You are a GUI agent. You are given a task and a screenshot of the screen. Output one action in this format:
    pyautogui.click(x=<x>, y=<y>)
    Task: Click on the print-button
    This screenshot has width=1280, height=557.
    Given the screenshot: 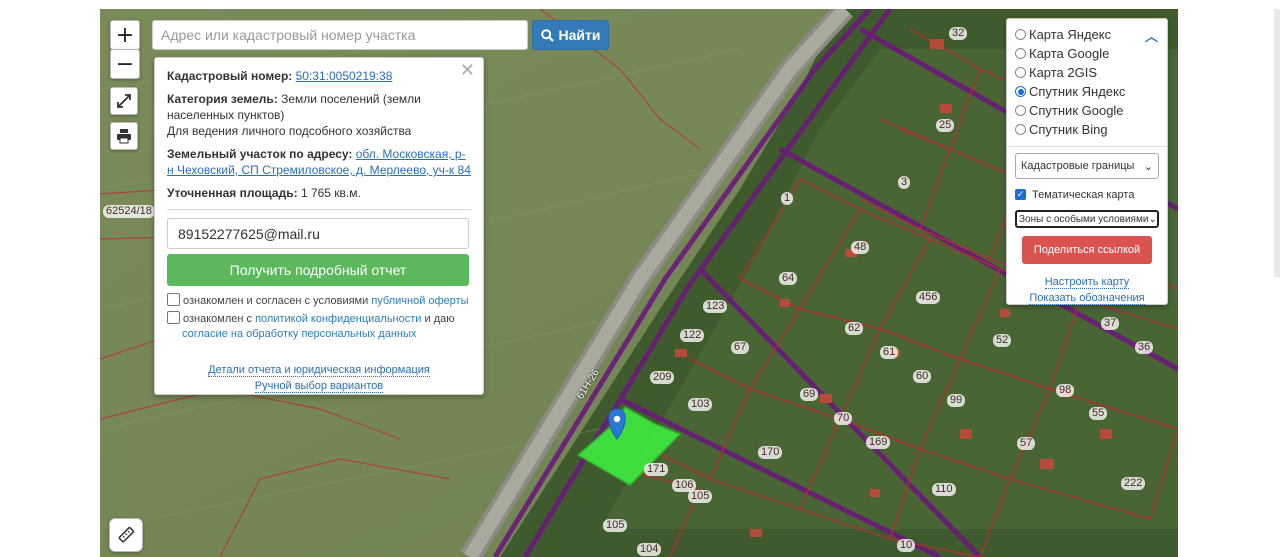 What is the action you would take?
    pyautogui.click(x=124, y=136)
    